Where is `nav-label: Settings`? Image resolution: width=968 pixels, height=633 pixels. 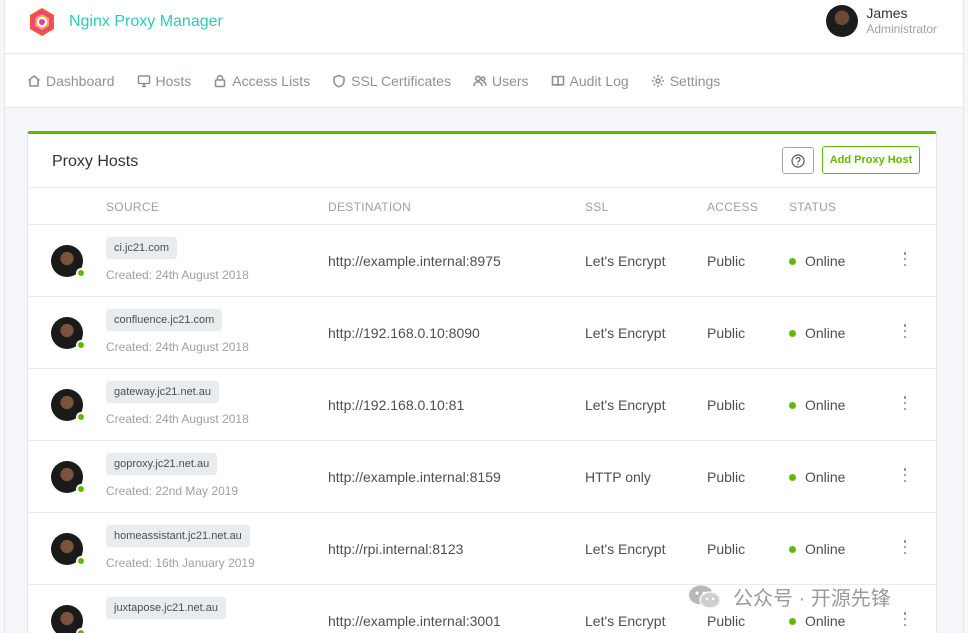
nav-label: Settings is located at coordinates (695, 81).